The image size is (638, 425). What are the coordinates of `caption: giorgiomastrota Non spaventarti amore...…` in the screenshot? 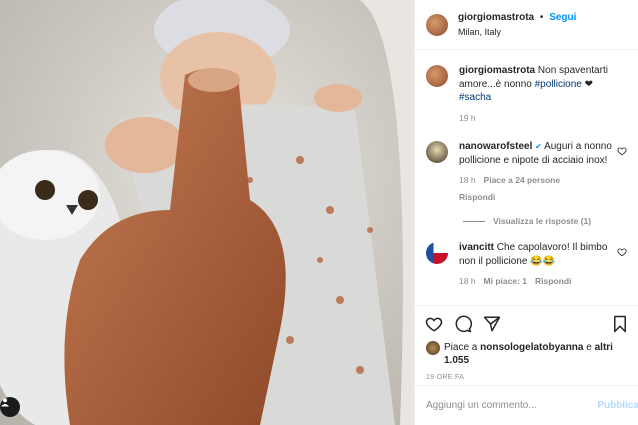 It's located at (526, 94).